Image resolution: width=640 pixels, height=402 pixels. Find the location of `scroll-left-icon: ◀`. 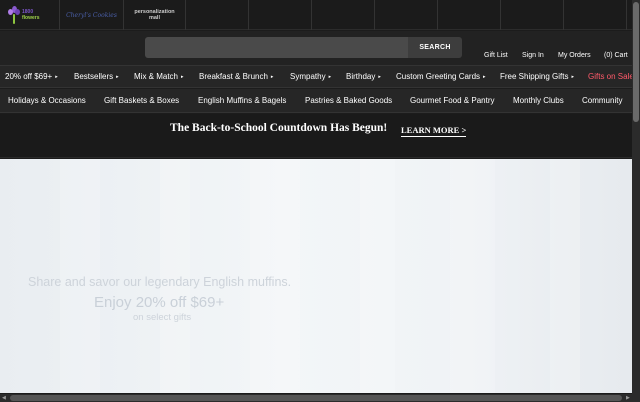

scroll-left-icon: ◀ is located at coordinates (4, 398).